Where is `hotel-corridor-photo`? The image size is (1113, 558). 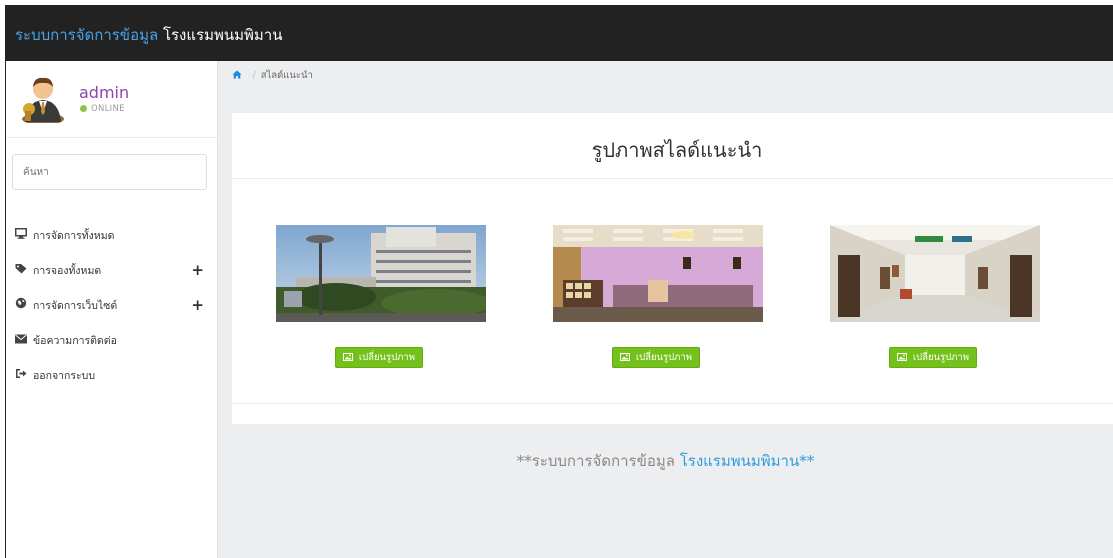
hotel-corridor-photo is located at coordinates (935, 273).